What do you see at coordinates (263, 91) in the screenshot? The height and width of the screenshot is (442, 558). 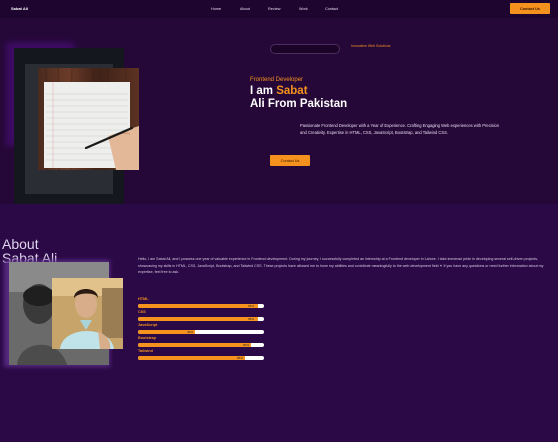 I see `hero-heading-prefix: I am` at bounding box center [263, 91].